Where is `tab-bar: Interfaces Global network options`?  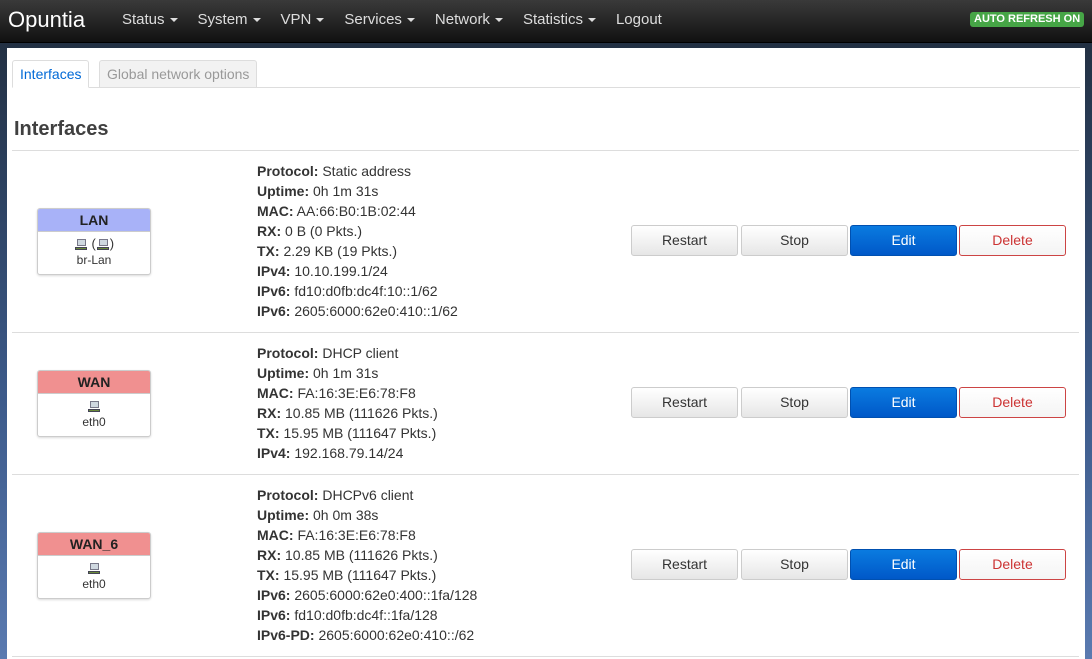
tab-bar: Interfaces Global network options is located at coordinates (546, 74).